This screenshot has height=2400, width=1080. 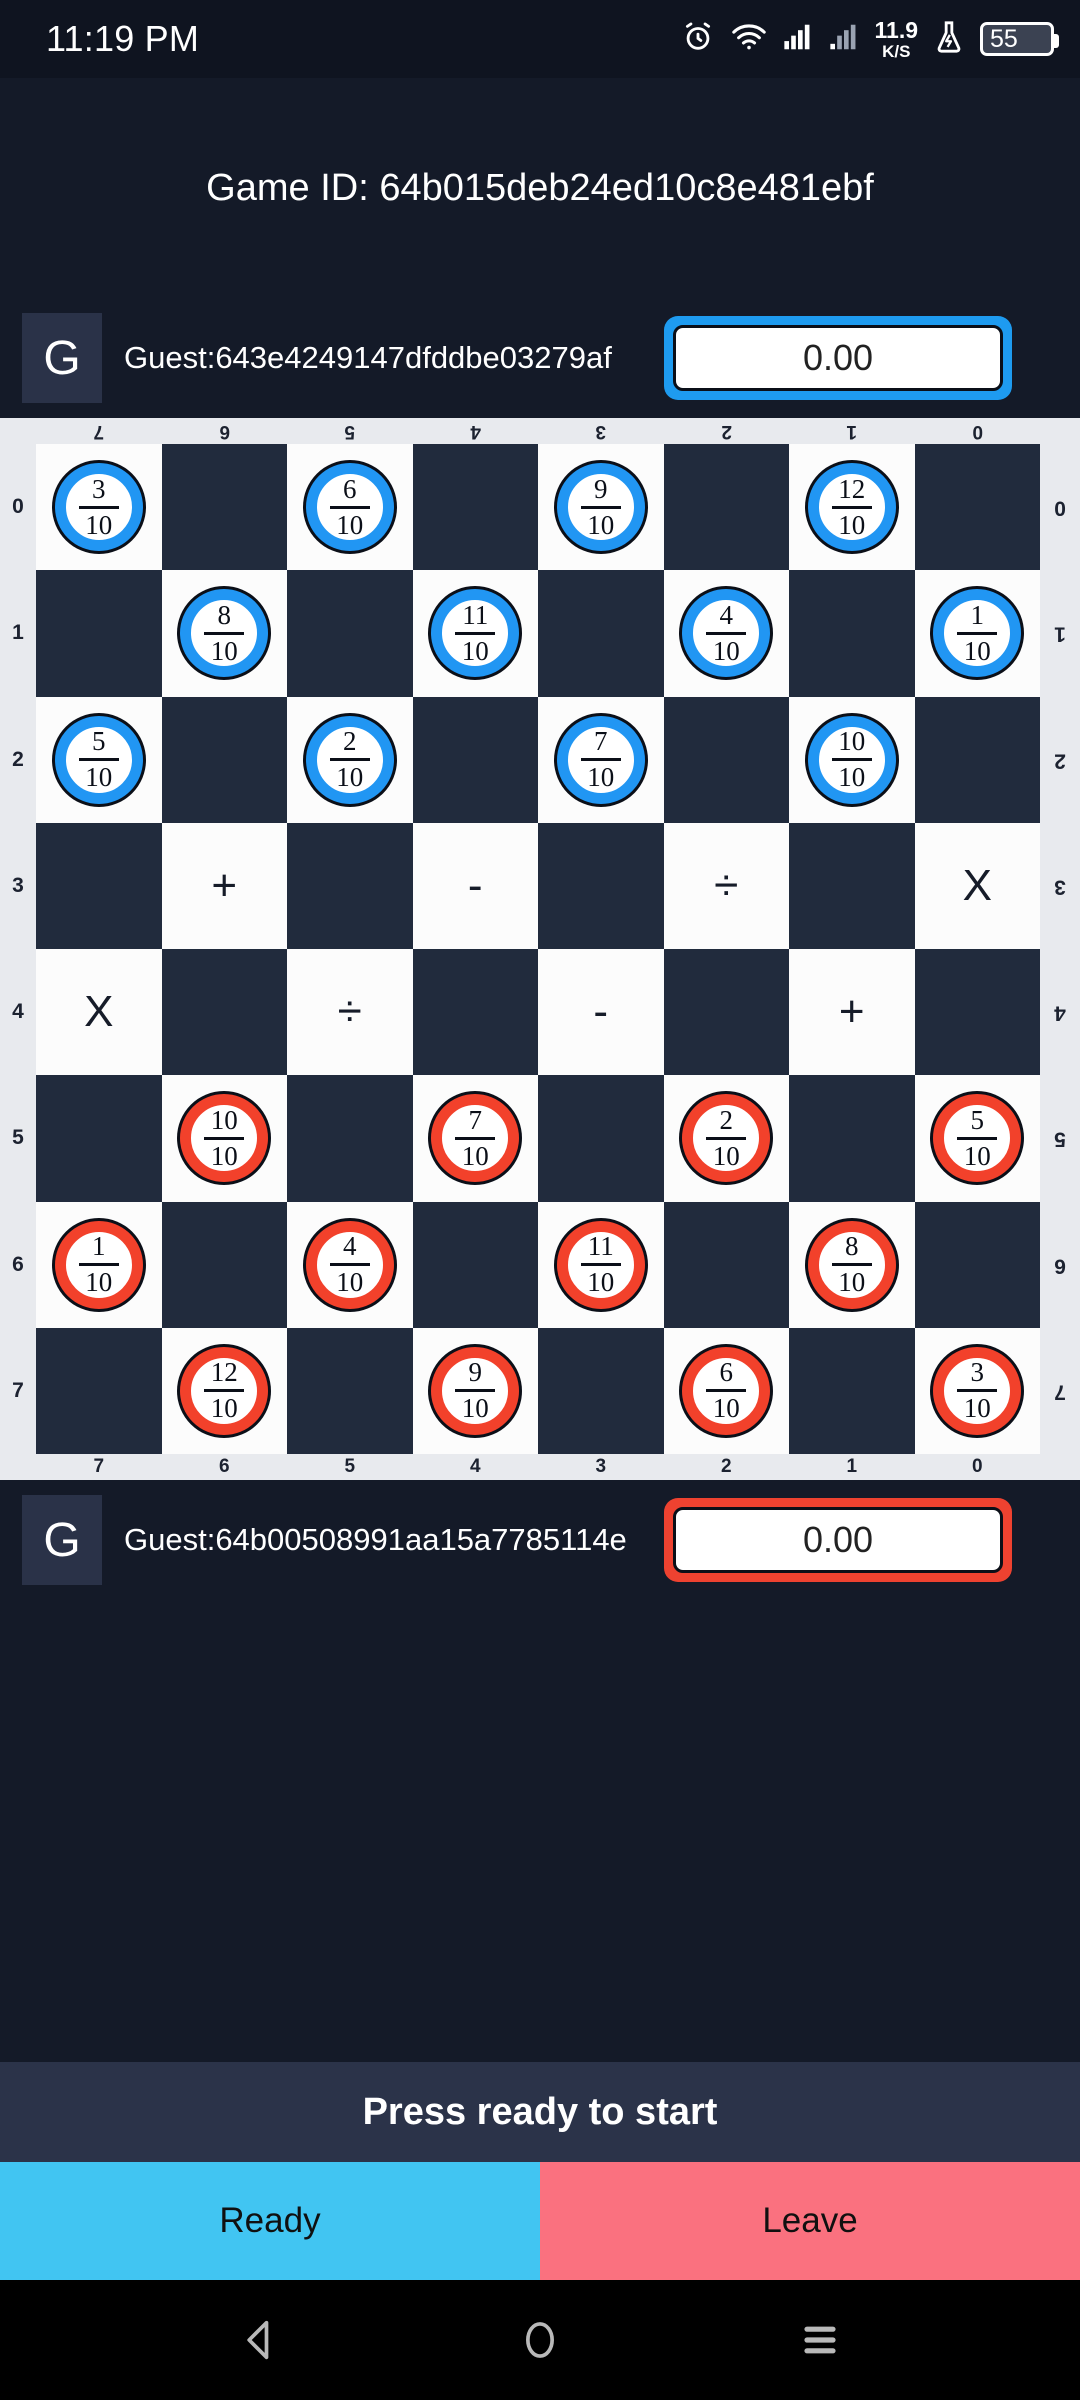 I want to click on red-piece: 4 10, so click(x=349, y=1264).